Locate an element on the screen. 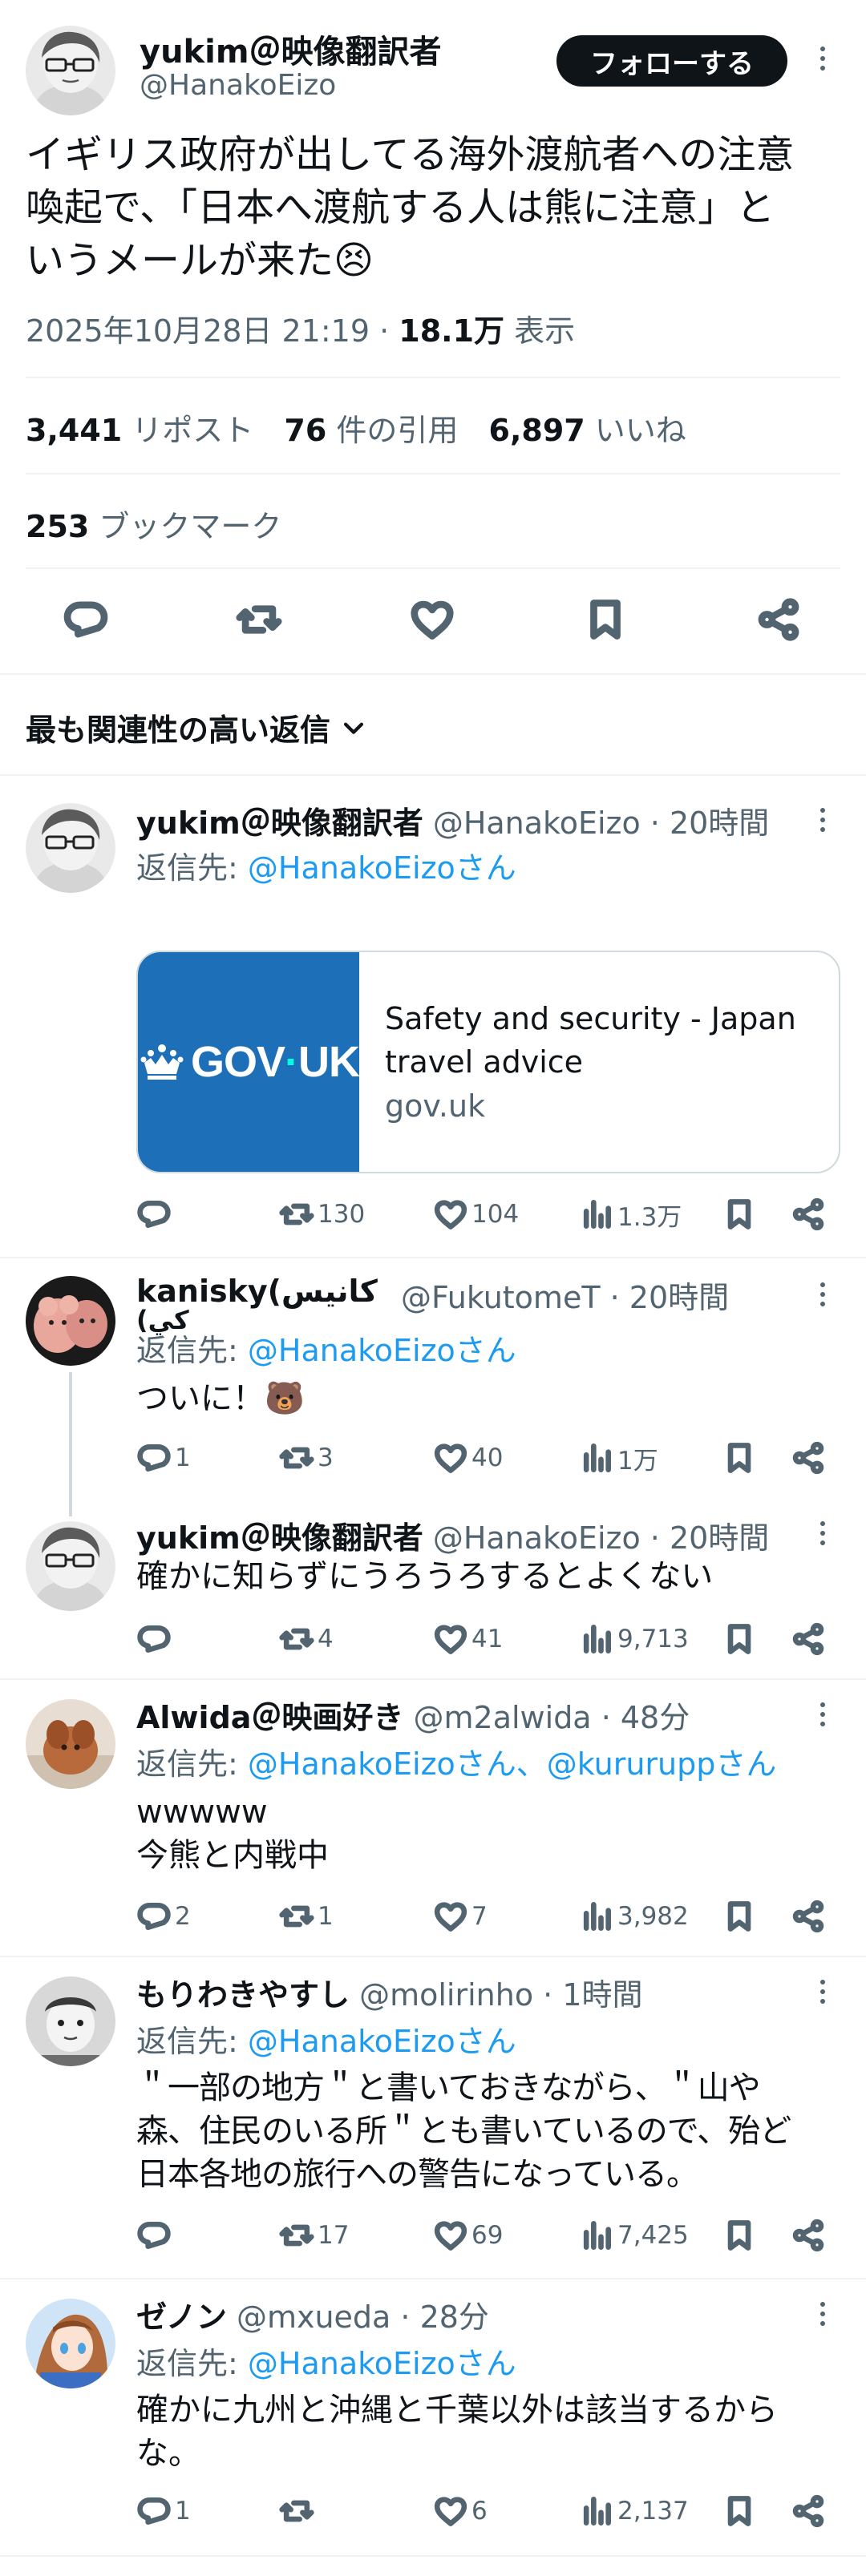  reply-header: kanisky(كانيس كي) @FukutomeT · 20時間 is located at coordinates (465, 1295).